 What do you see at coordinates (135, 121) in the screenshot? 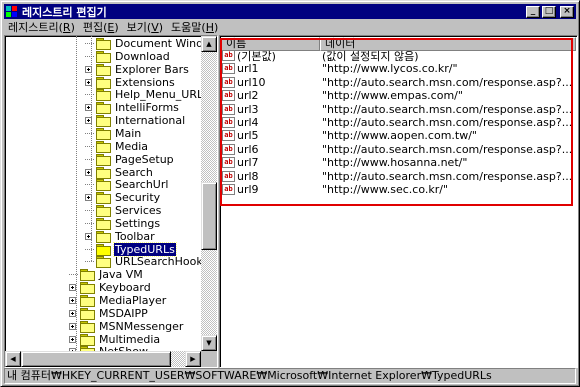
I see `tree-item: International` at bounding box center [135, 121].